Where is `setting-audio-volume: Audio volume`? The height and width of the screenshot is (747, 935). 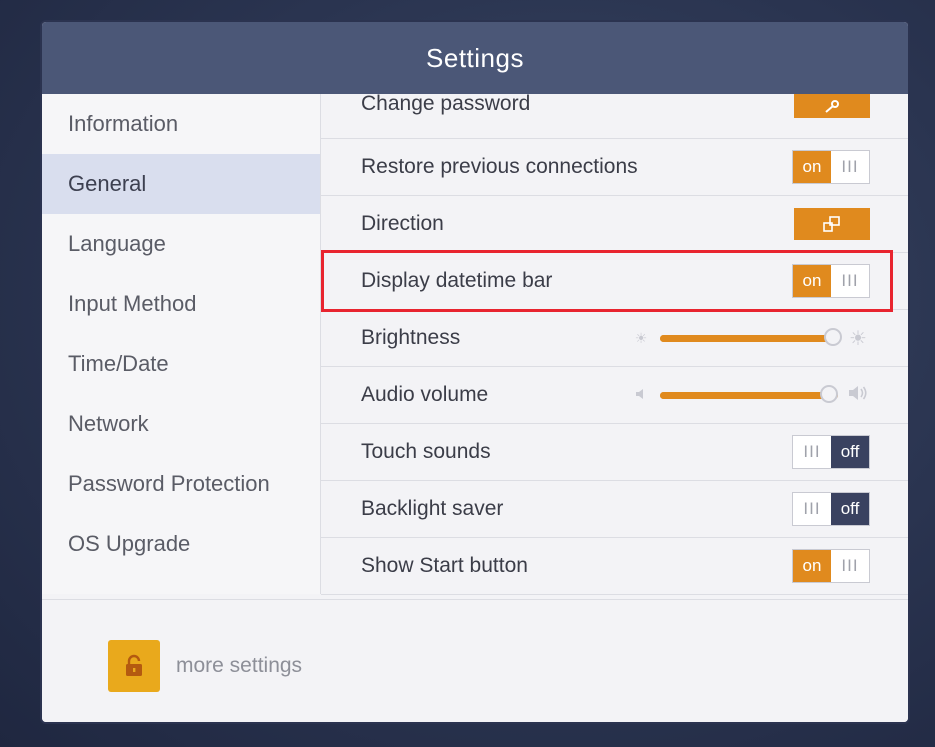 setting-audio-volume: Audio volume is located at coordinates (614, 395).